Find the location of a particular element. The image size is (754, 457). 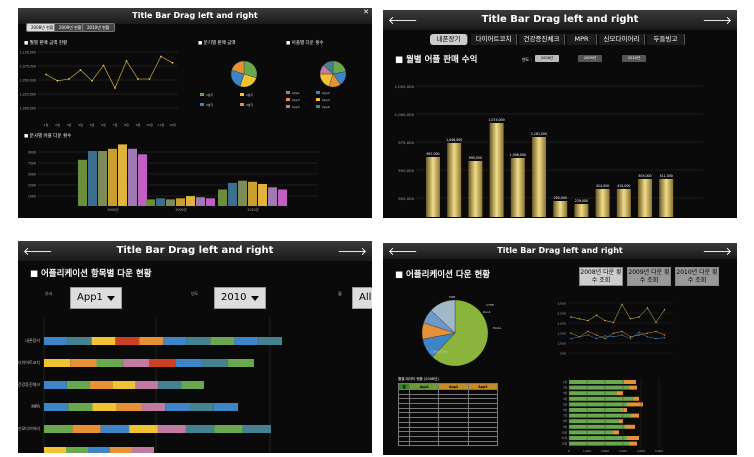

x-tick-label: 5,000 is located at coordinates (659, 451).